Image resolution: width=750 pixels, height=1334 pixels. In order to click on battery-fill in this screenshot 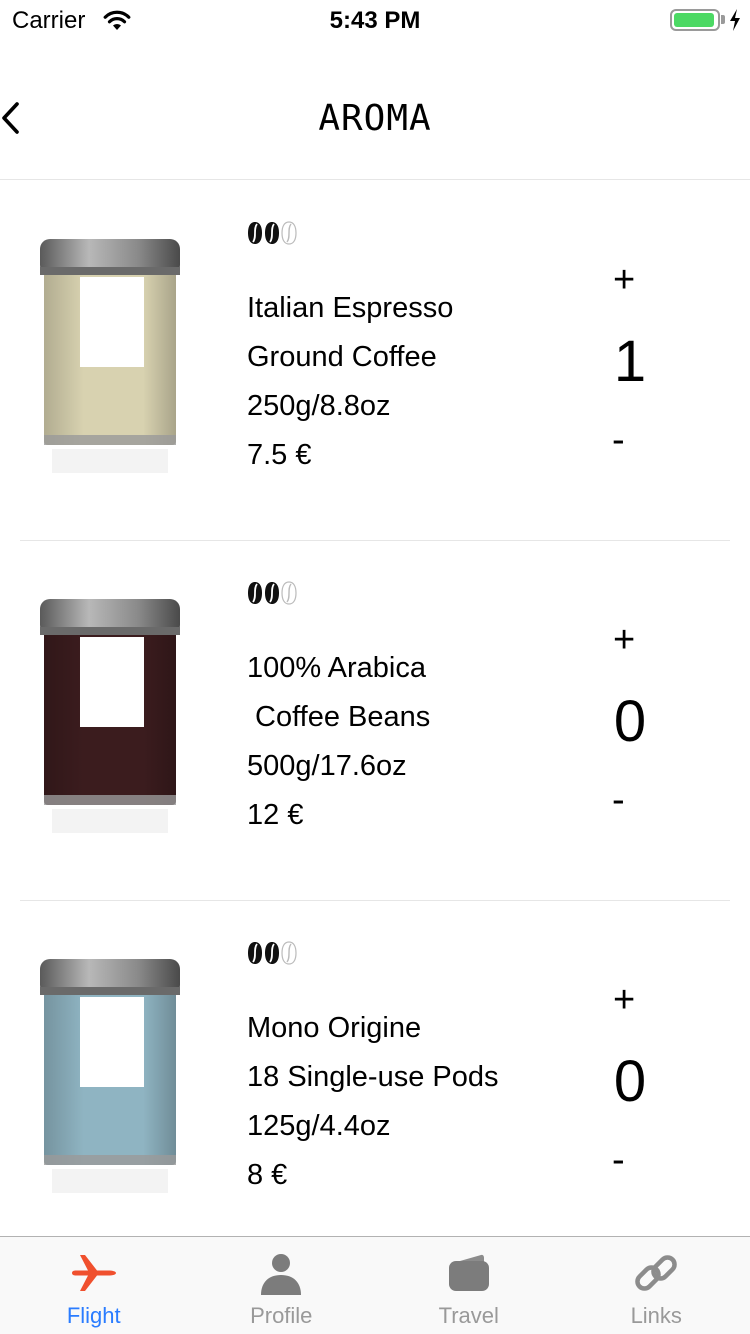, I will do `click(694, 20)`.